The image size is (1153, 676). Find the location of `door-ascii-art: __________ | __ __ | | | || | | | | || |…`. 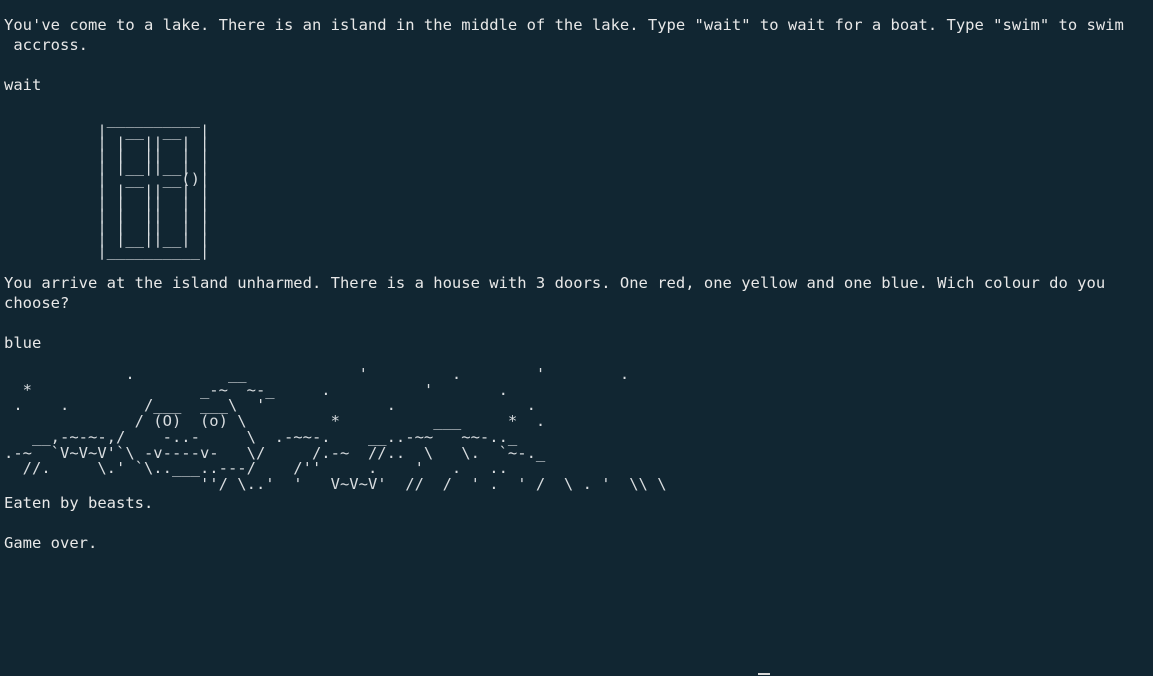

door-ascii-art: __________ | __ __ | | | || | | | | || |… is located at coordinates (153, 185).